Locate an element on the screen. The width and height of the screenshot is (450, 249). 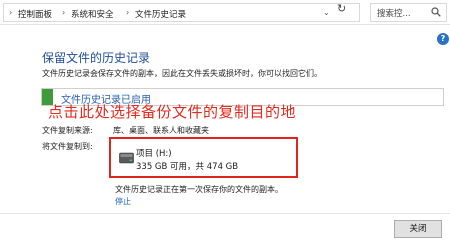
drive-select: 项目 (H:) 335 GB 可用，共 474 GB is located at coordinates (203, 157).